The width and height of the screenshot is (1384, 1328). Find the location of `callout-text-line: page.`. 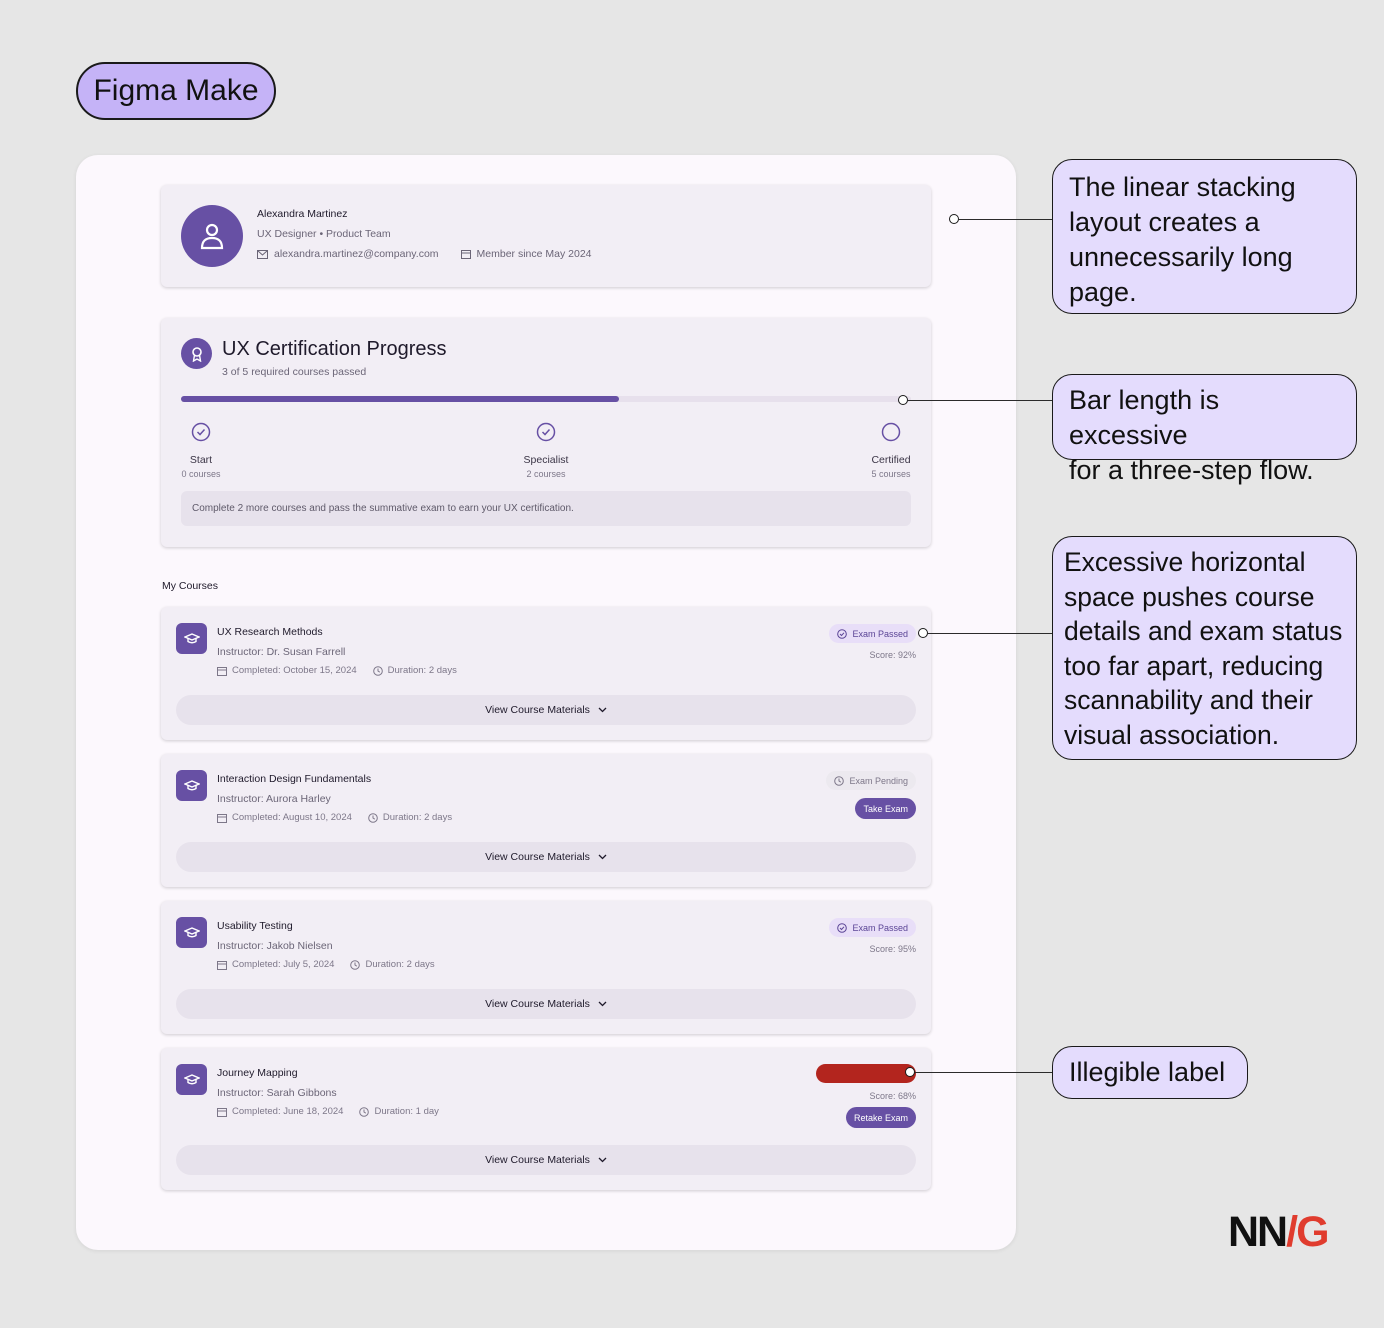

callout-text-line: page. is located at coordinates (1103, 292).